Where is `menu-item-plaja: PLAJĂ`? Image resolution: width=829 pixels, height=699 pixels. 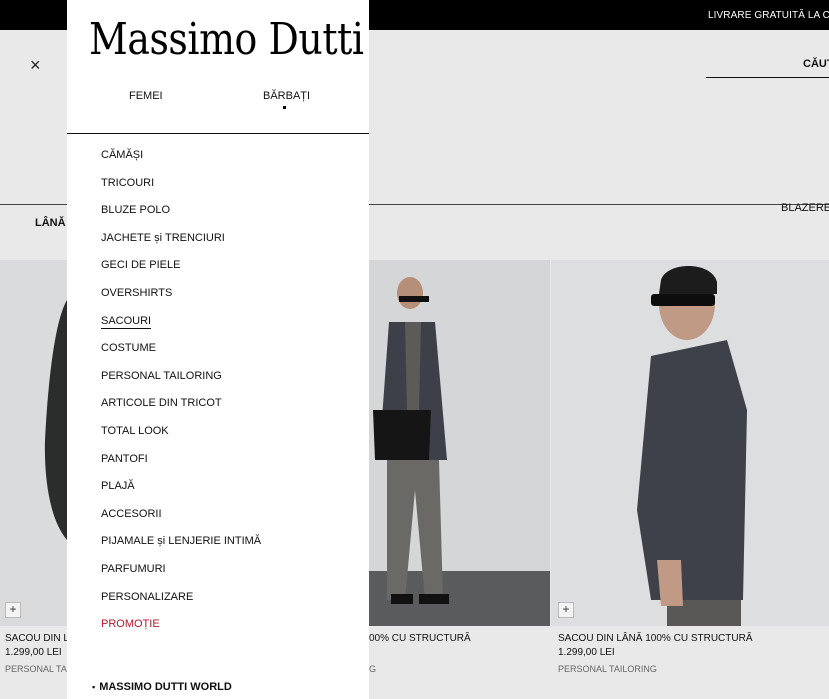 menu-item-plaja: PLAJĂ is located at coordinates (181, 493).